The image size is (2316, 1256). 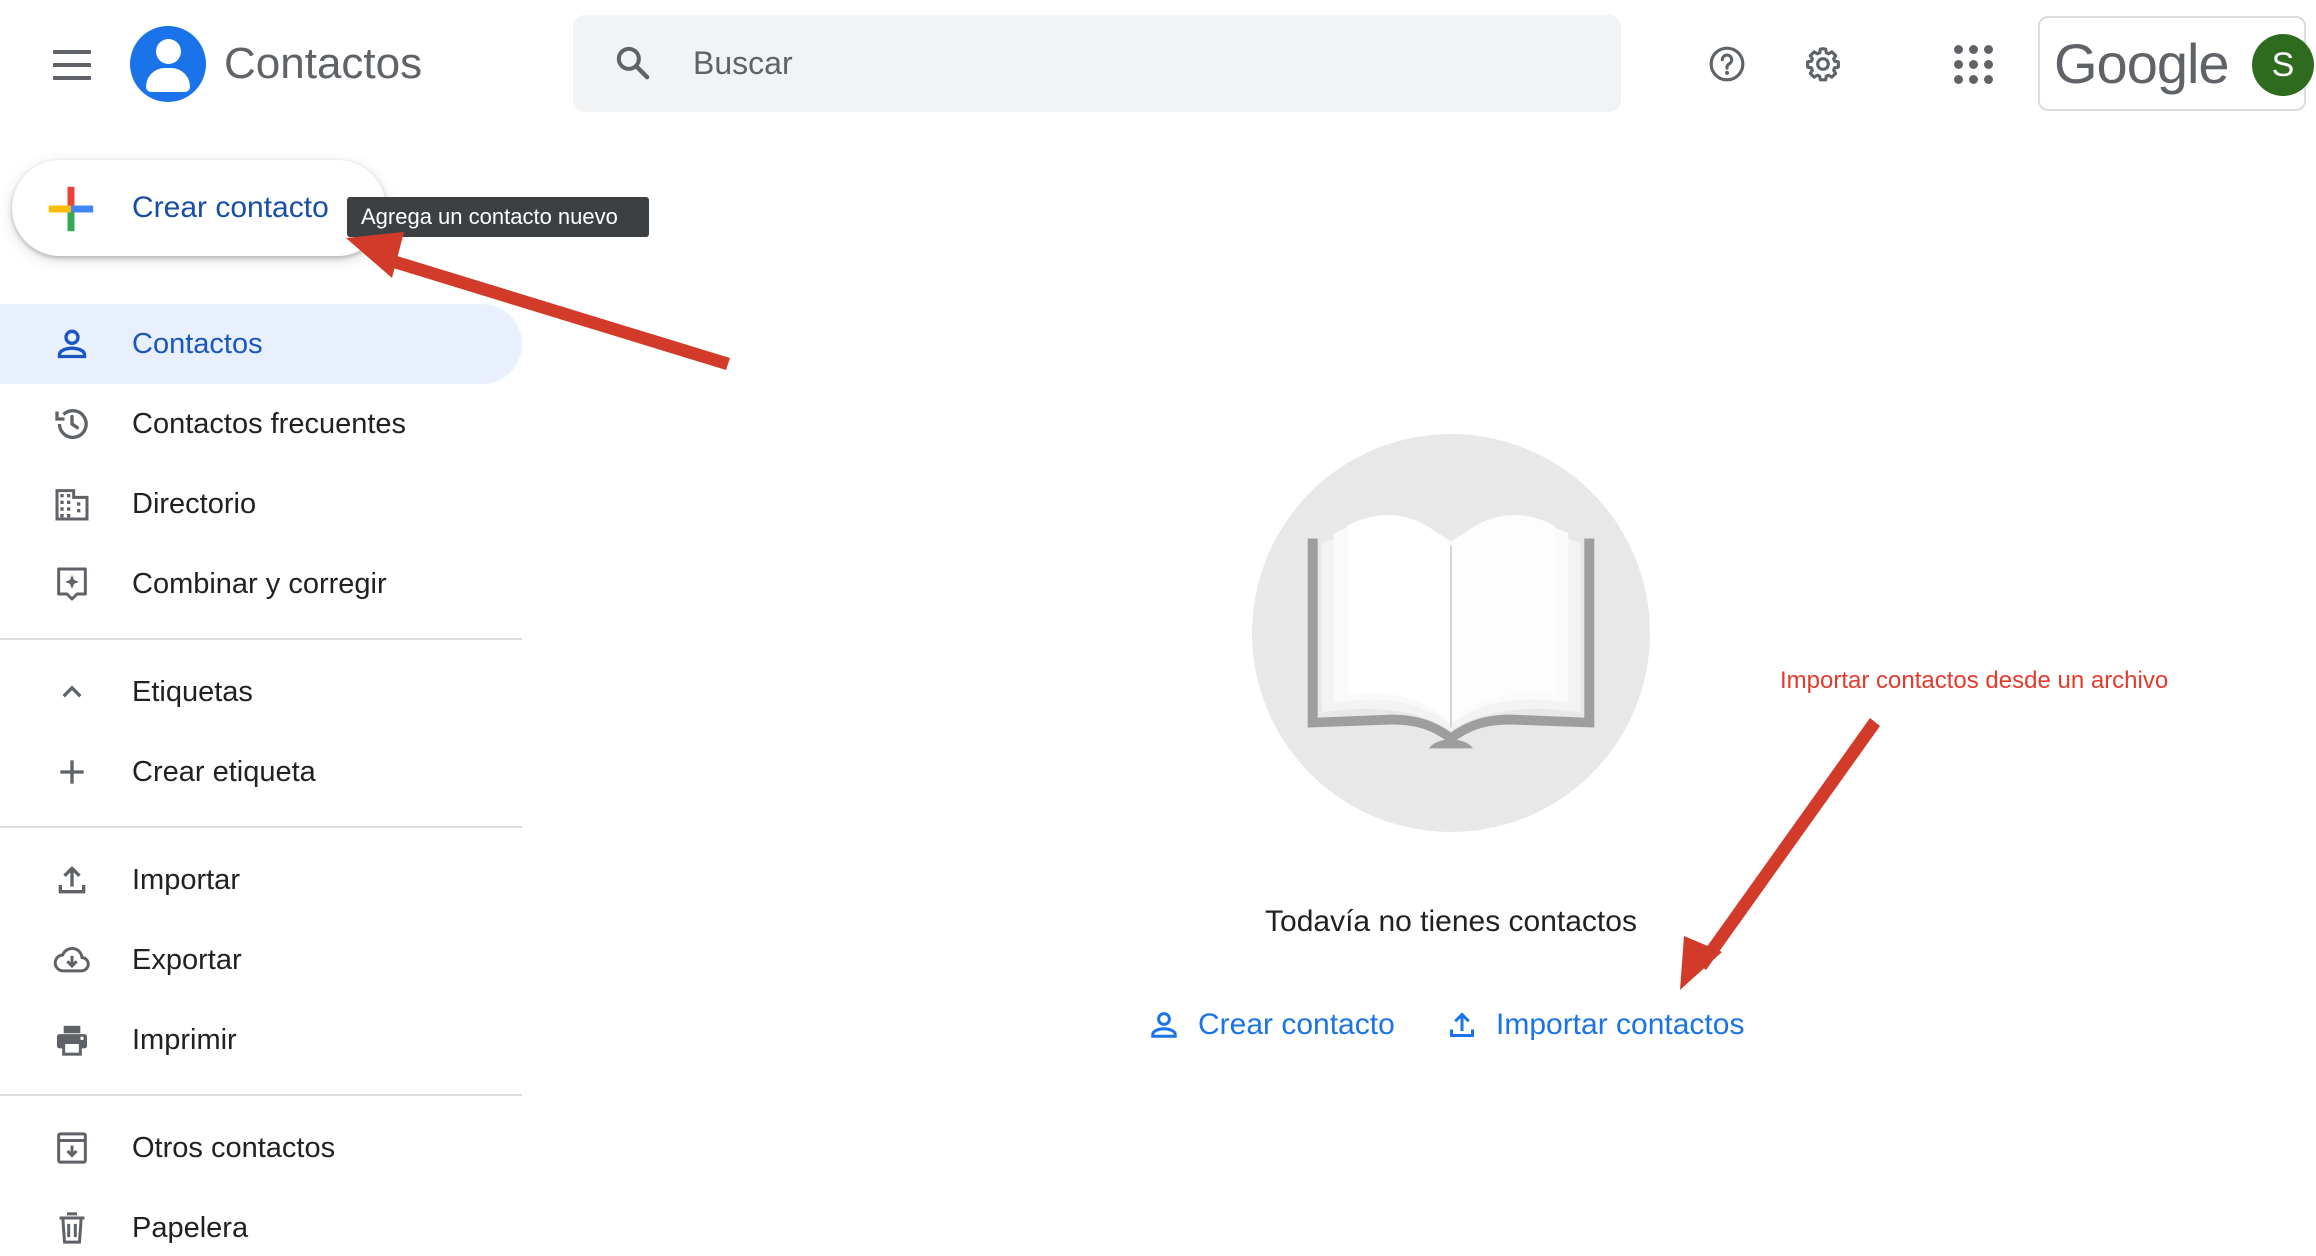 I want to click on sidebar-item-label: Otros contactos, so click(x=234, y=1148).